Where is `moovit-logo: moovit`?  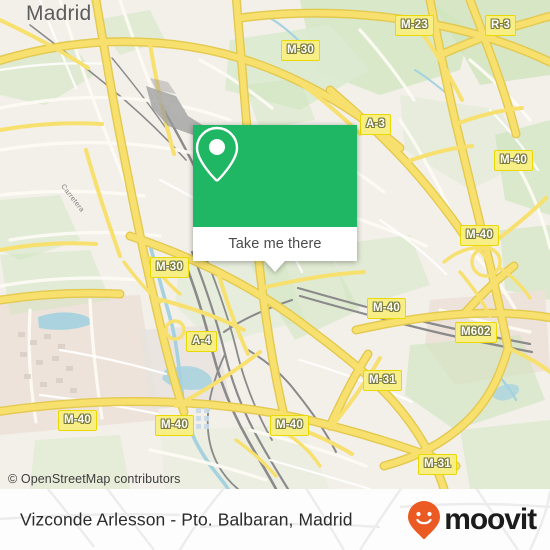
moovit-logo: moovit is located at coordinates (472, 520).